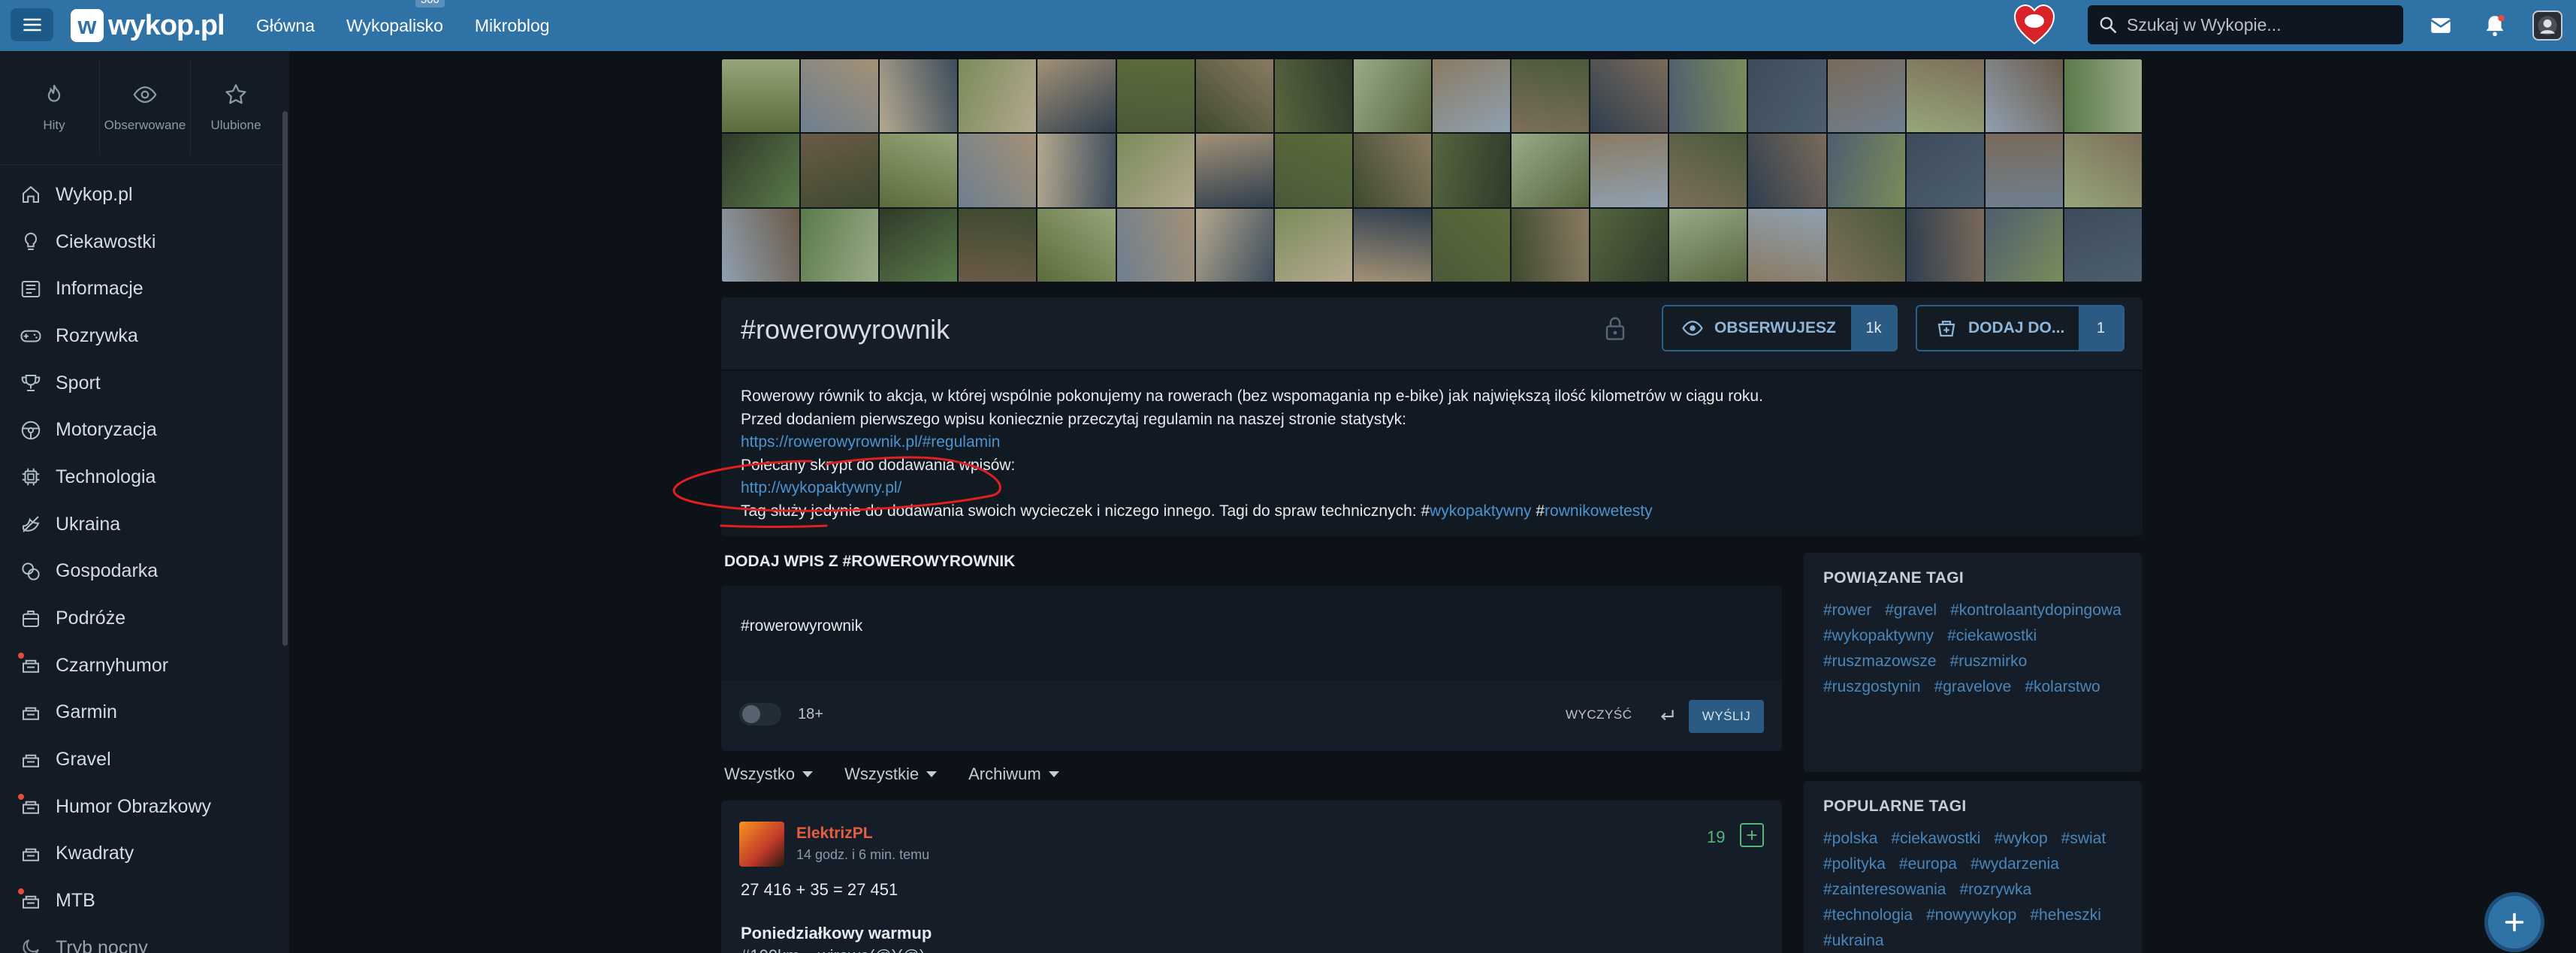  What do you see at coordinates (761, 844) in the screenshot?
I see `author-avatar` at bounding box center [761, 844].